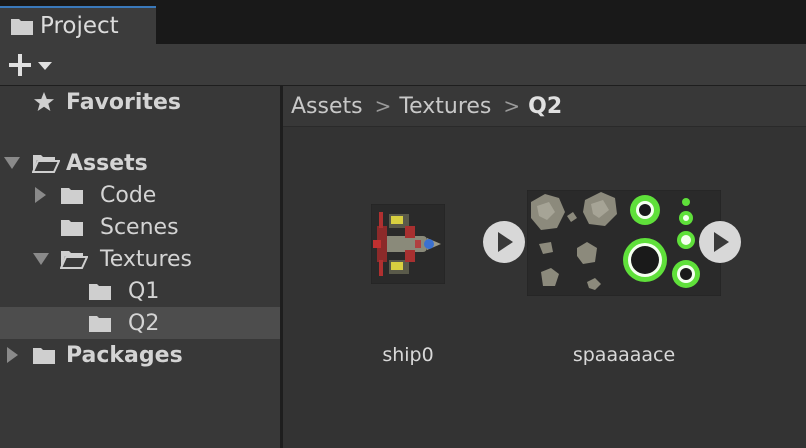 This screenshot has width=806, height=448. I want to click on tree-label-scenes: Scenes, so click(139, 227).